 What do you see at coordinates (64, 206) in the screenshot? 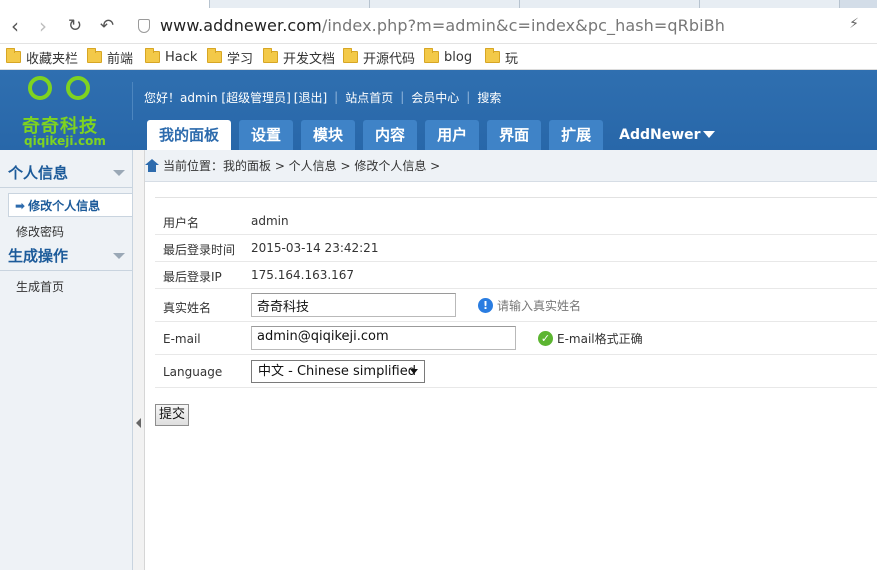
I see `sidebar-item-label: 修改个人信息` at bounding box center [64, 206].